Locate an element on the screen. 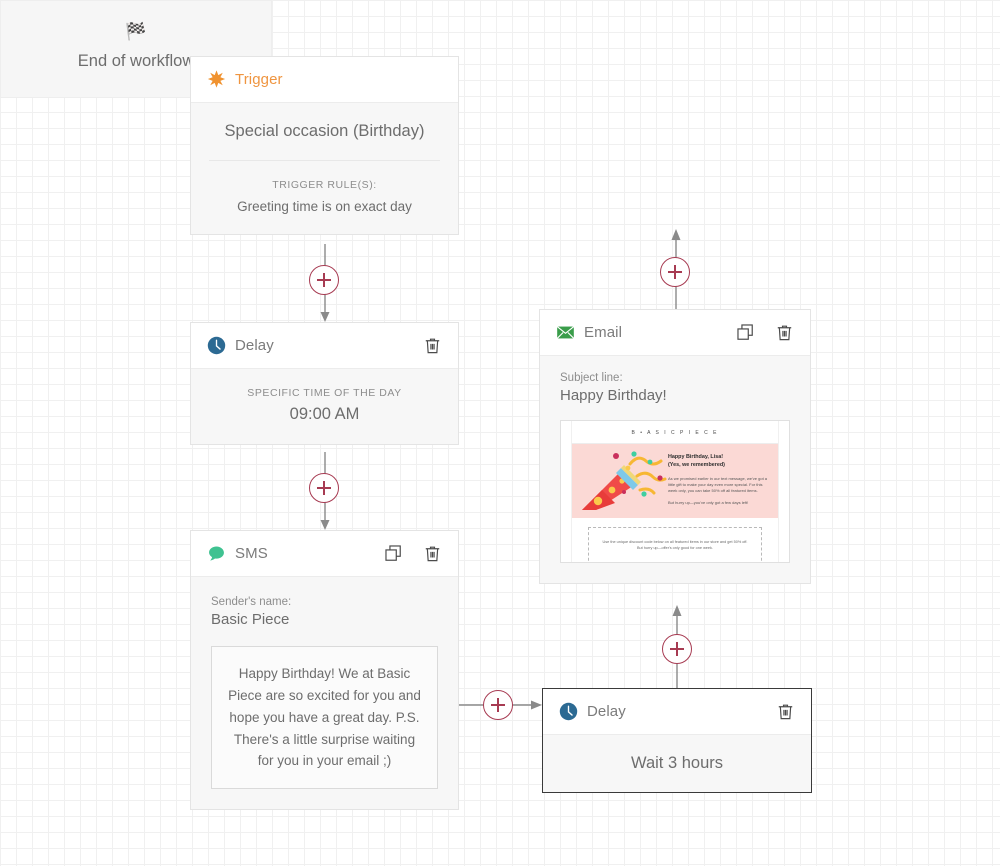 The width and height of the screenshot is (1000, 866). delay-node-1-caption: SPECIFIC TIME OF THE DAY is located at coordinates (324, 393).